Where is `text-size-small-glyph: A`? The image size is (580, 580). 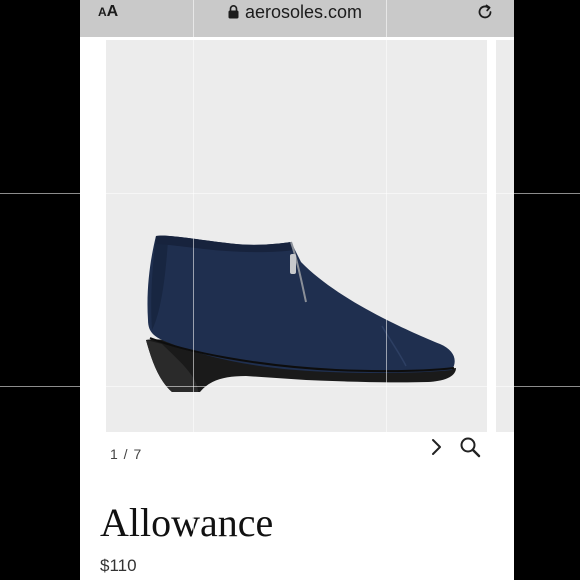 text-size-small-glyph: A is located at coordinates (102, 12).